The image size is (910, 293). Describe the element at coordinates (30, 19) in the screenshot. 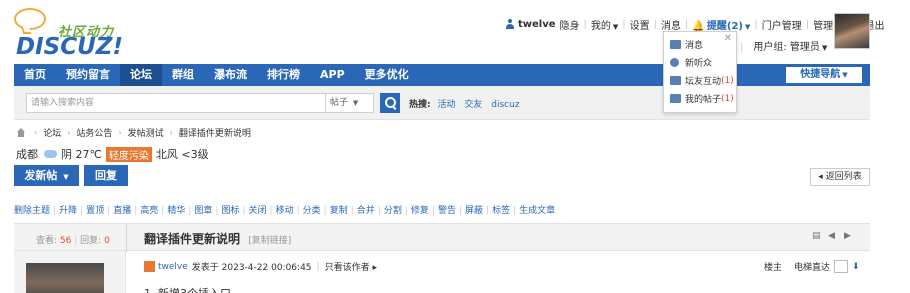

I see `logo-bubble-icon` at that location.